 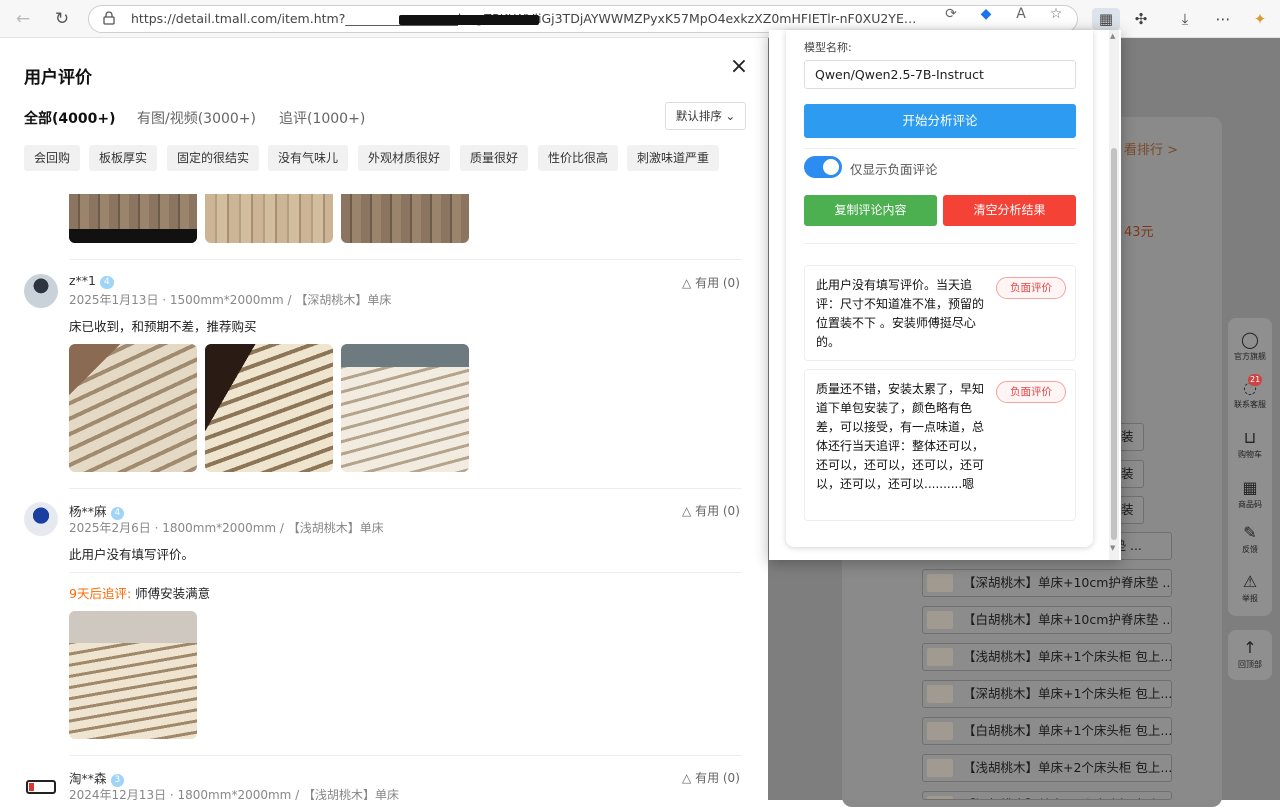 I want to click on favorite-star-icon: ☆, so click(x=1056, y=14).